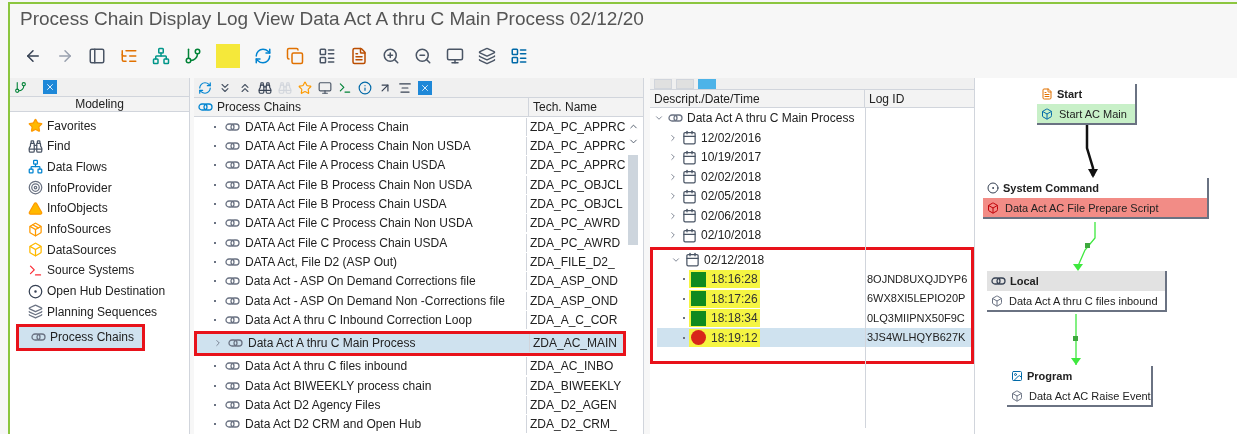  I want to click on tree-item: Source Systems, so click(102, 270).